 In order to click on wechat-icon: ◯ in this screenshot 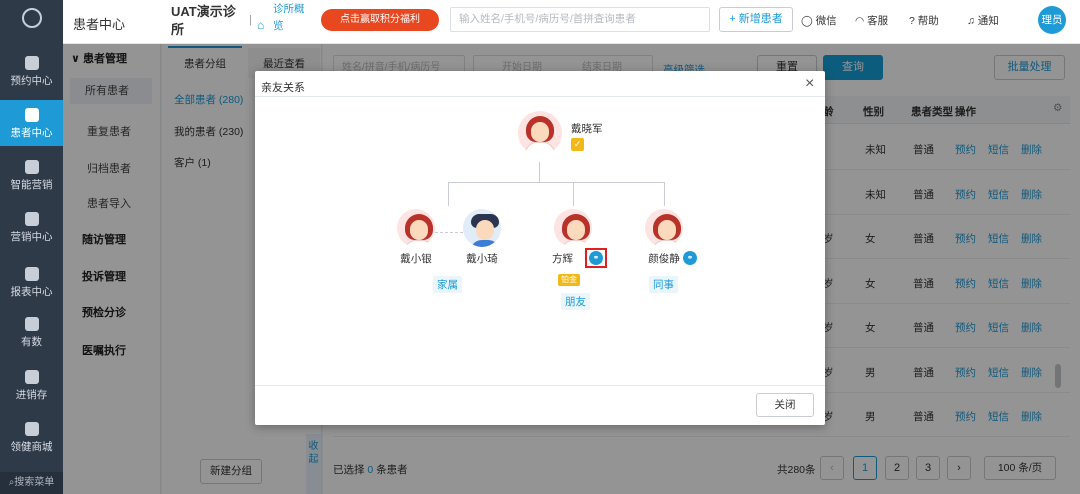, I will do `click(807, 21)`.